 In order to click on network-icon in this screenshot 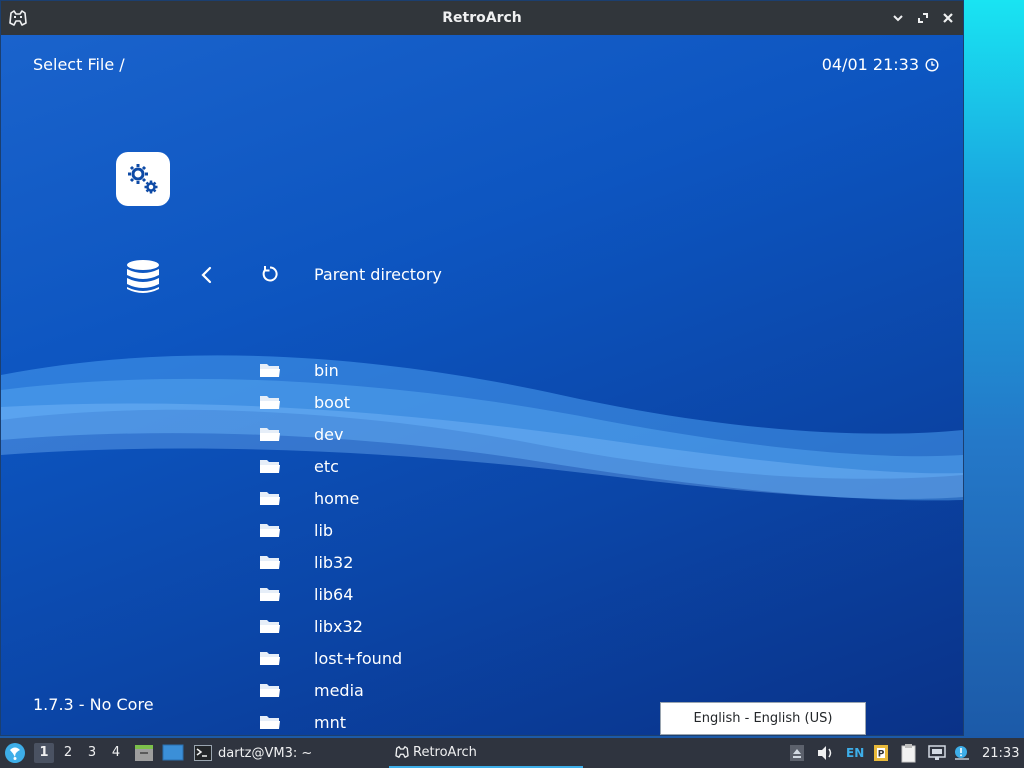, I will do `click(937, 752)`.